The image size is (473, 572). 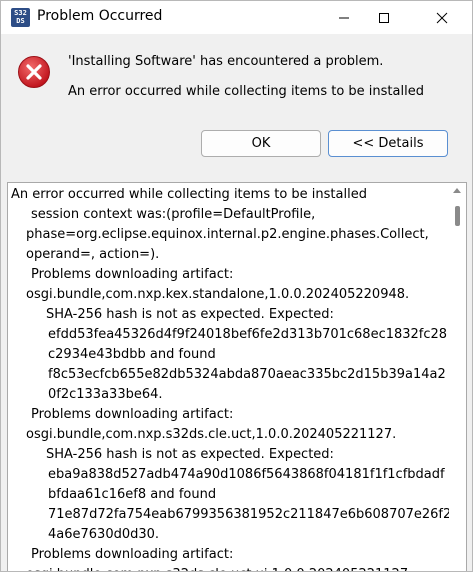 I want to click on ok-button: OK, so click(x=261, y=143).